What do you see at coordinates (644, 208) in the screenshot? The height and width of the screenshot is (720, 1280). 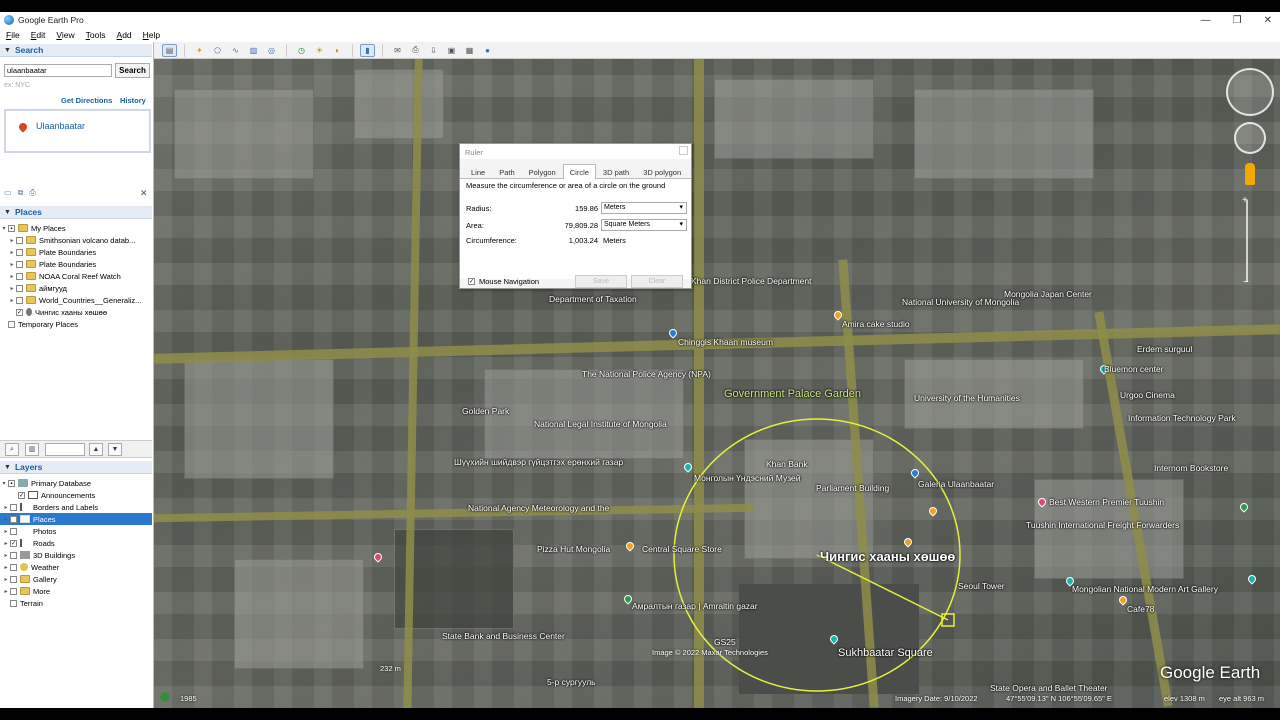 I see `radius-unit-select: Meters` at bounding box center [644, 208].